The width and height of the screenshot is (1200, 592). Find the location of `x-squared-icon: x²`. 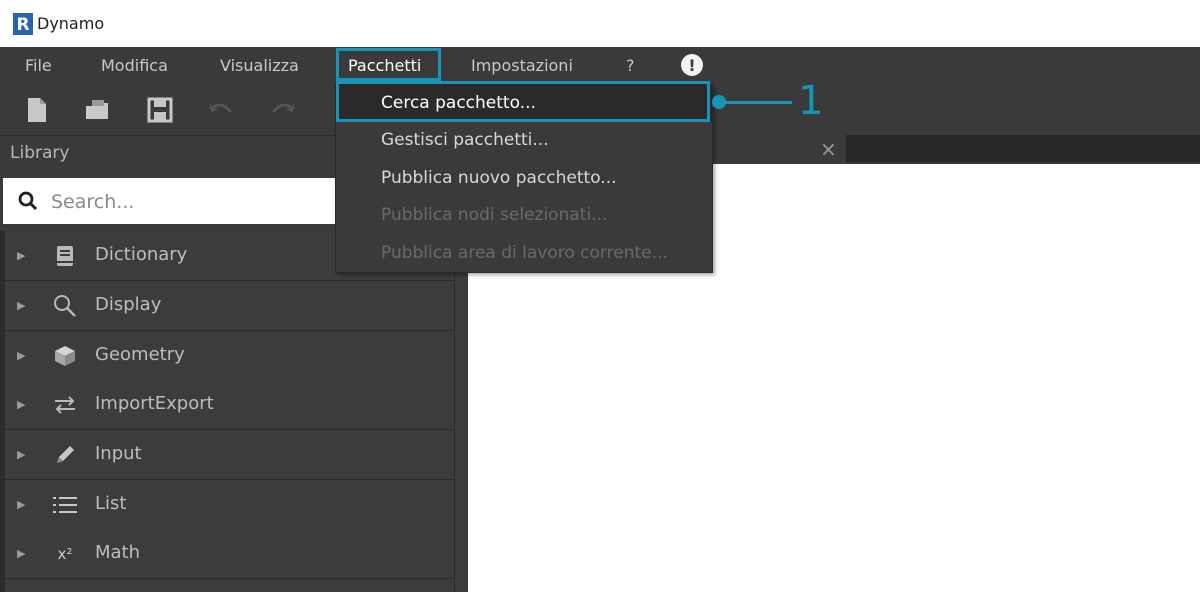

x-squared-icon: x² is located at coordinates (65, 554).